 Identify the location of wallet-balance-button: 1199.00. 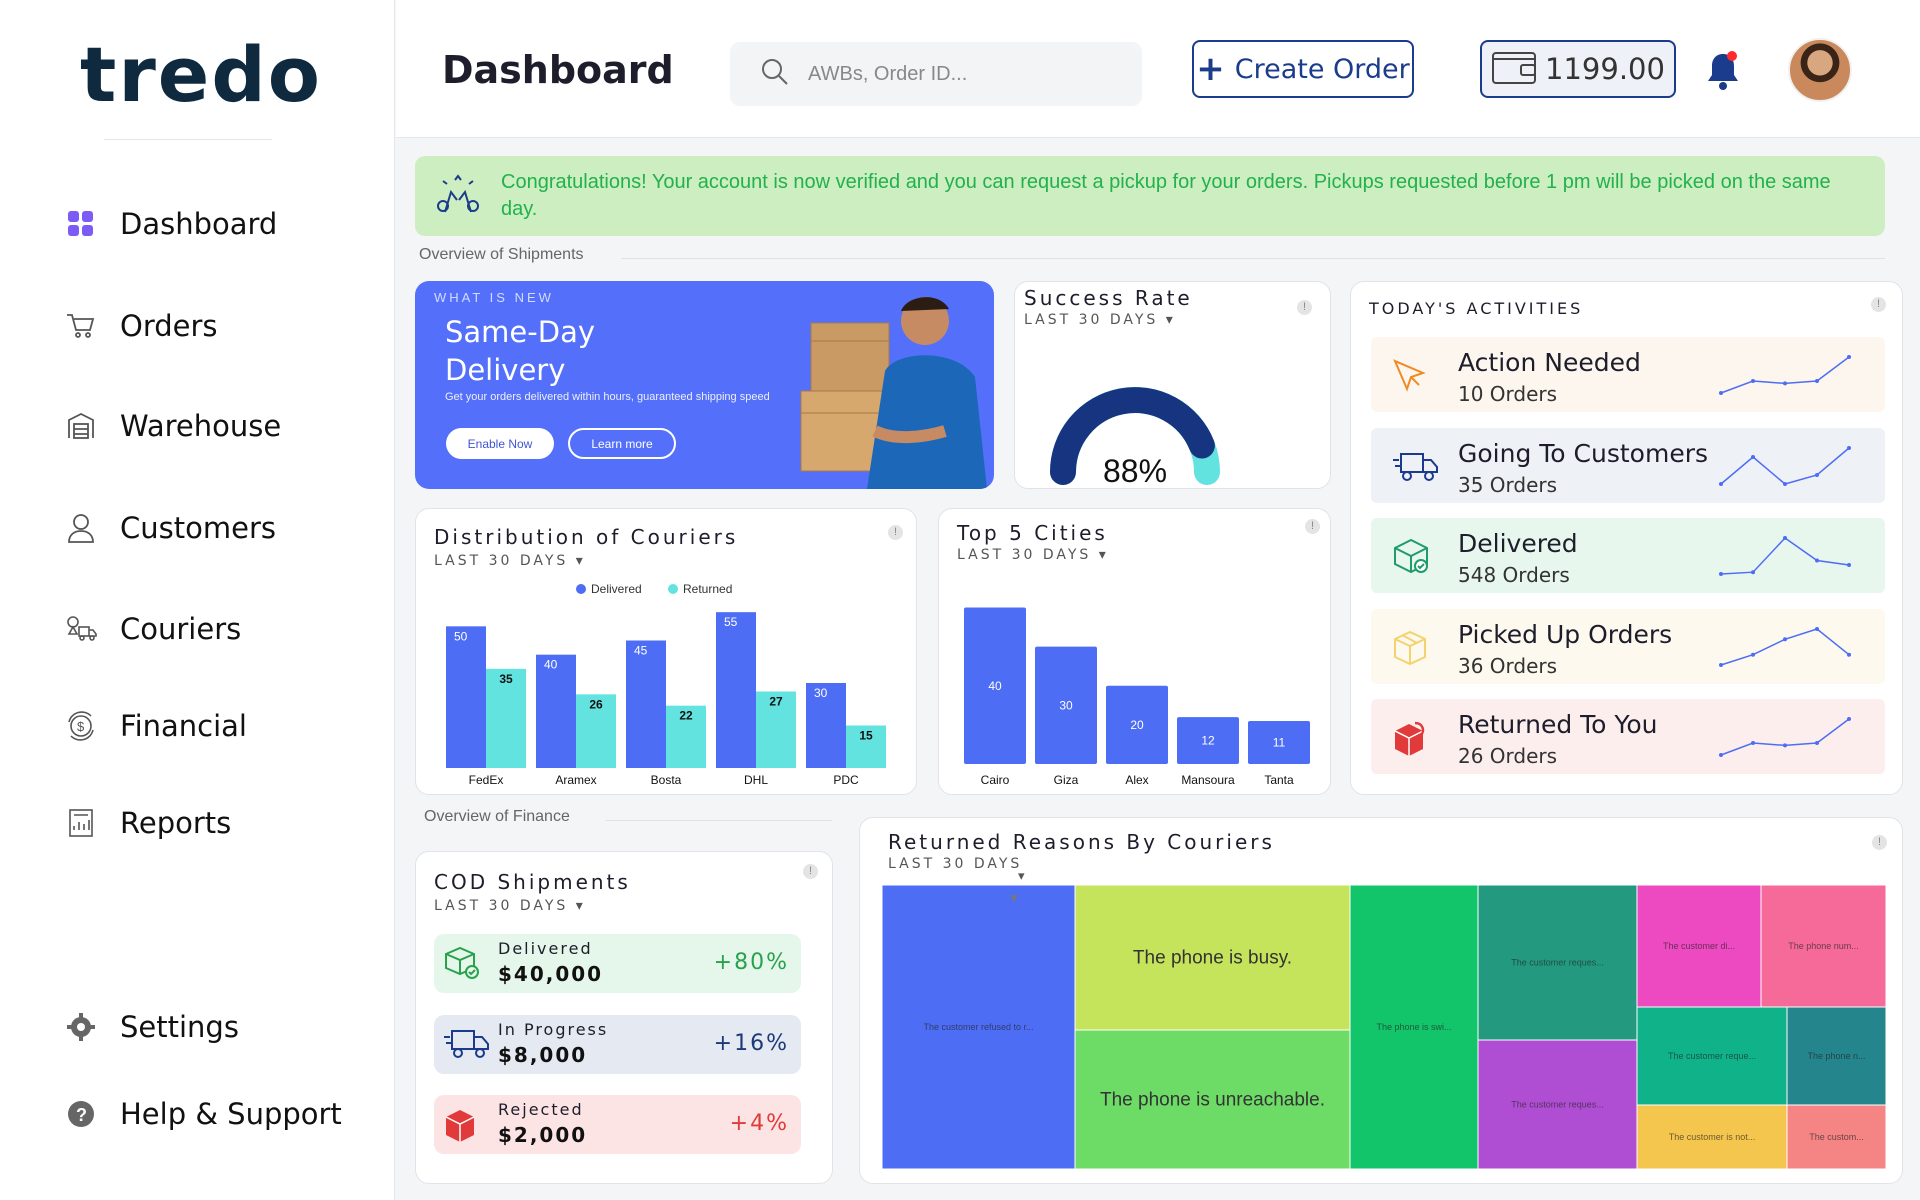
(1578, 69).